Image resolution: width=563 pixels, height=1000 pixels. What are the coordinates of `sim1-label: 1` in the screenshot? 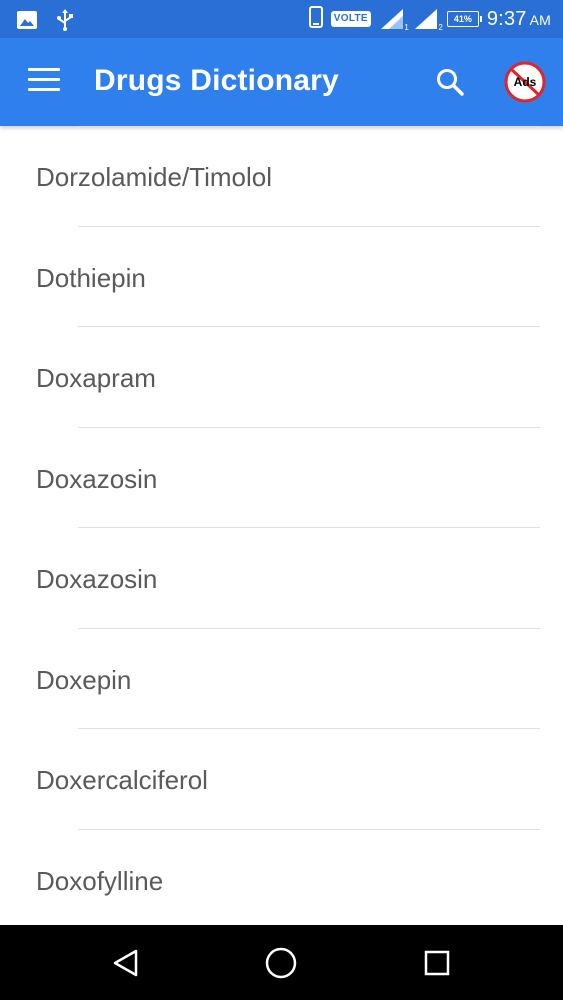 It's located at (406, 27).